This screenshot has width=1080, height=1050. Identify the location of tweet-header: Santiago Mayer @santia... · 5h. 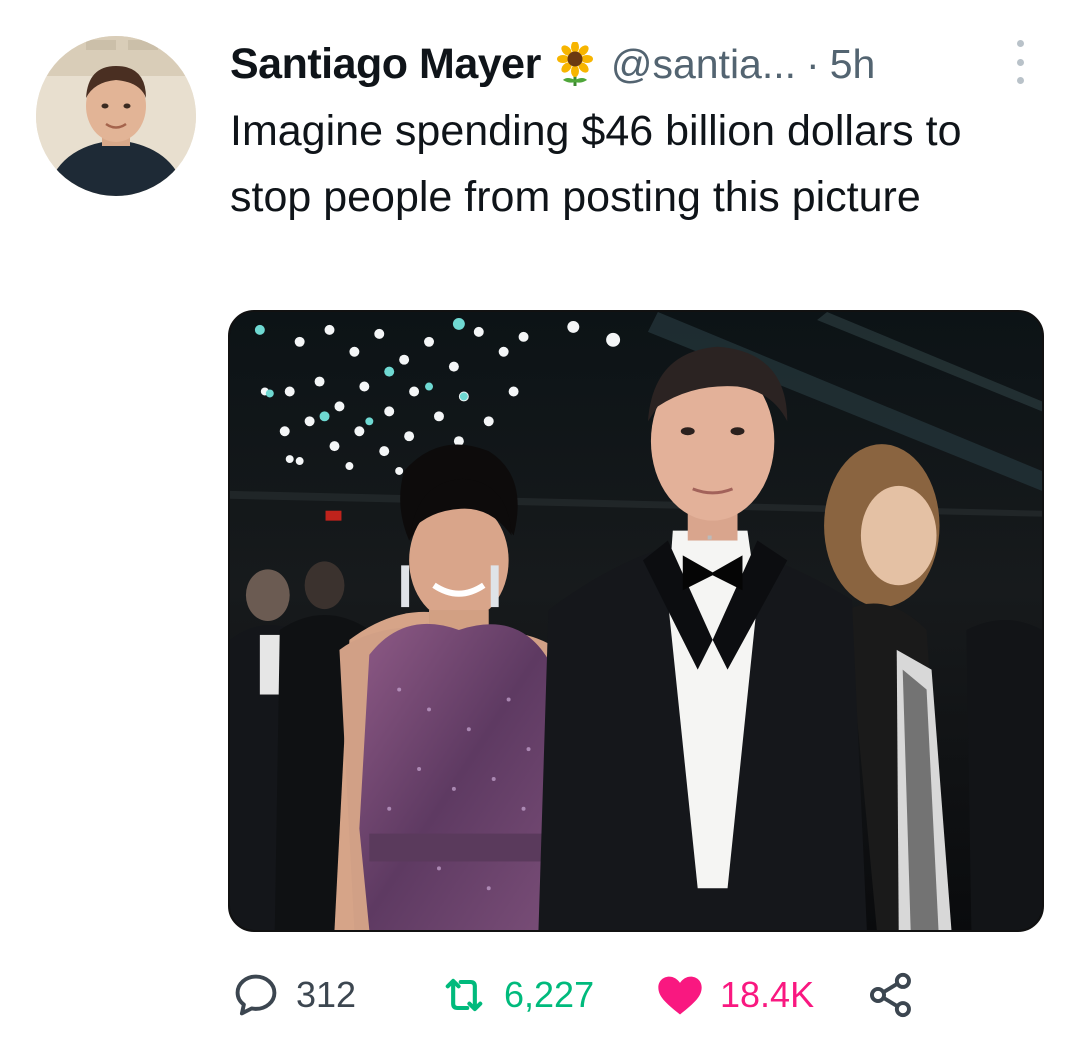
(630, 64).